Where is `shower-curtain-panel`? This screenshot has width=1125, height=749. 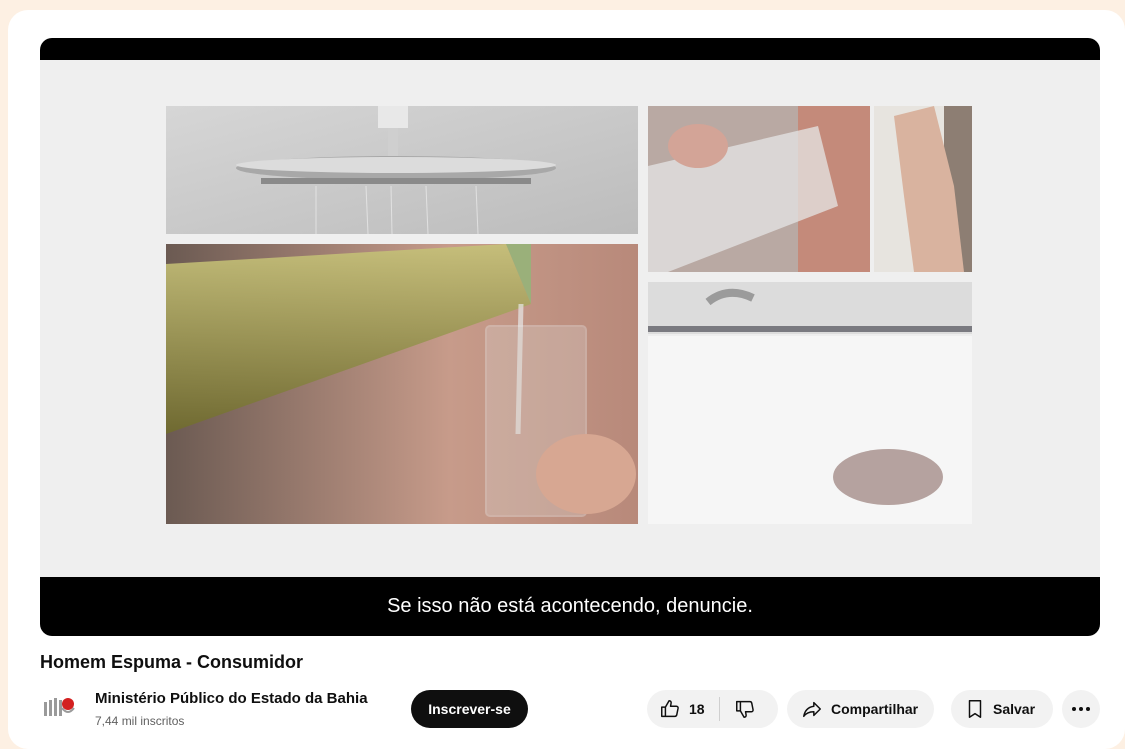 shower-curtain-panel is located at coordinates (810, 403).